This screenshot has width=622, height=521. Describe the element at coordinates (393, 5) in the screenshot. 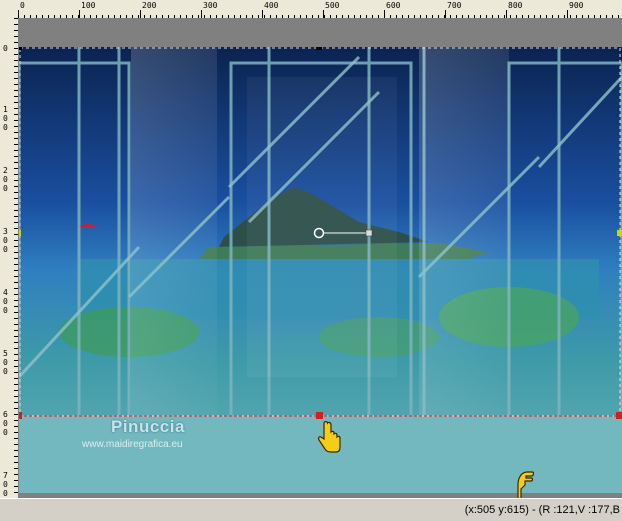

I see `ruler-label: 600` at that location.